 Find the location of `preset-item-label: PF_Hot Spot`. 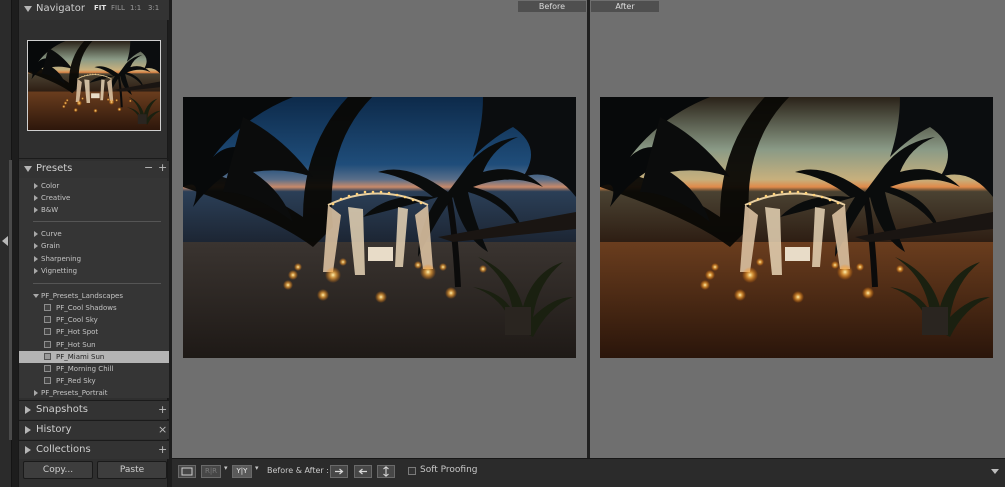

preset-item-label: PF_Hot Spot is located at coordinates (77, 332).